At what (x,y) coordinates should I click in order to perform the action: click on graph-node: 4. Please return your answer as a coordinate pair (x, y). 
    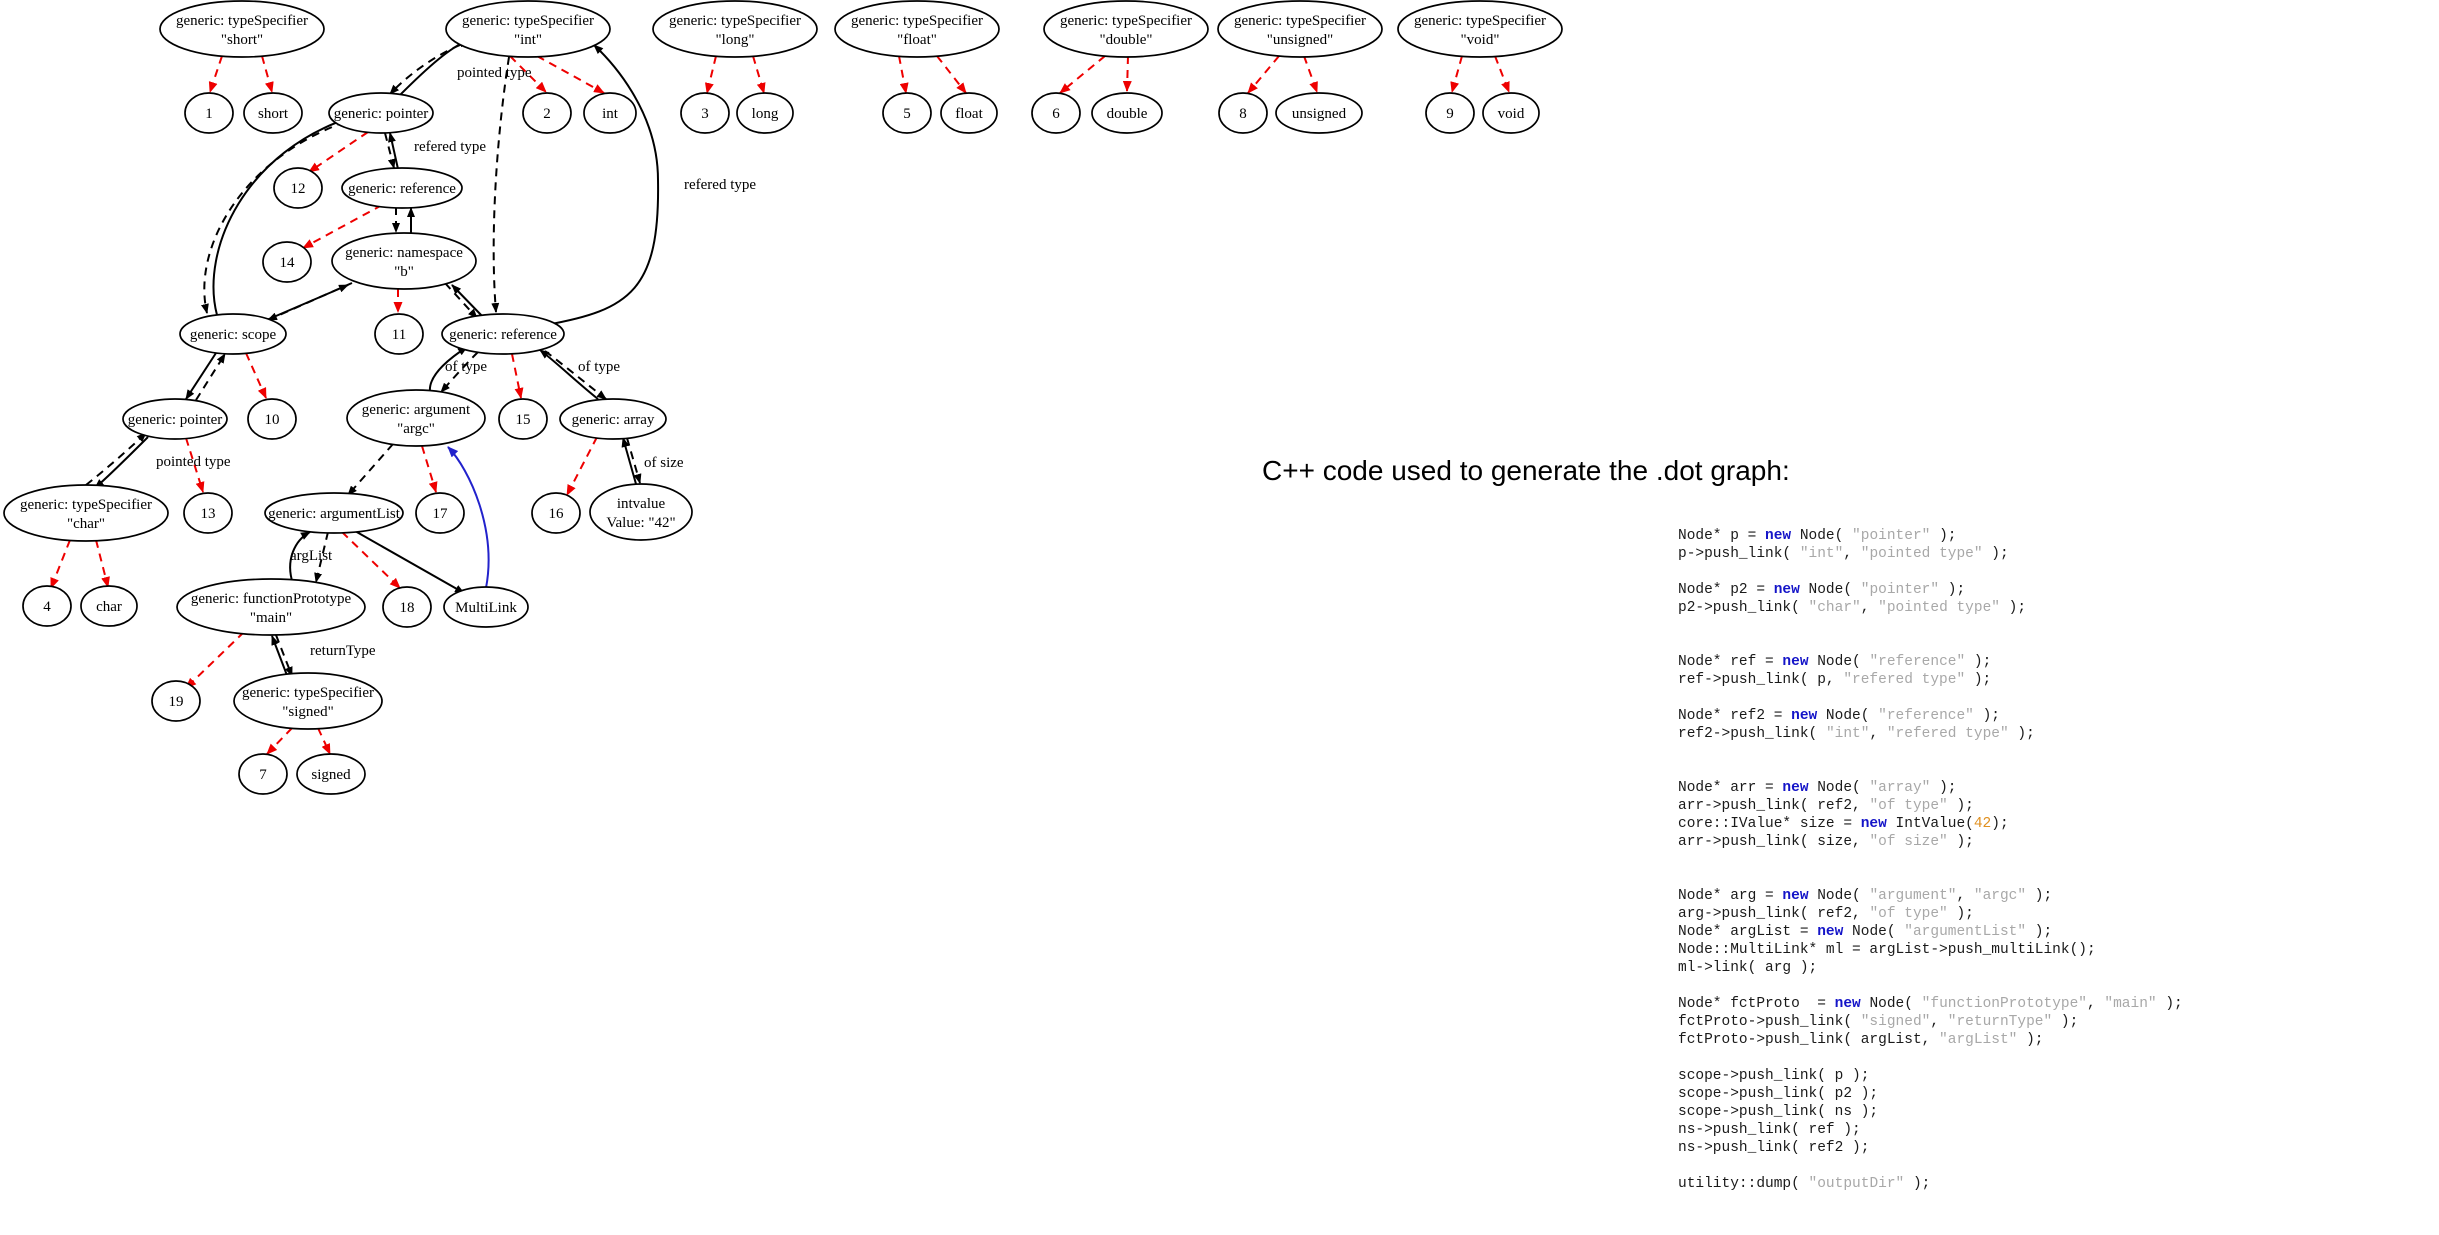
    Looking at the image, I should click on (47, 606).